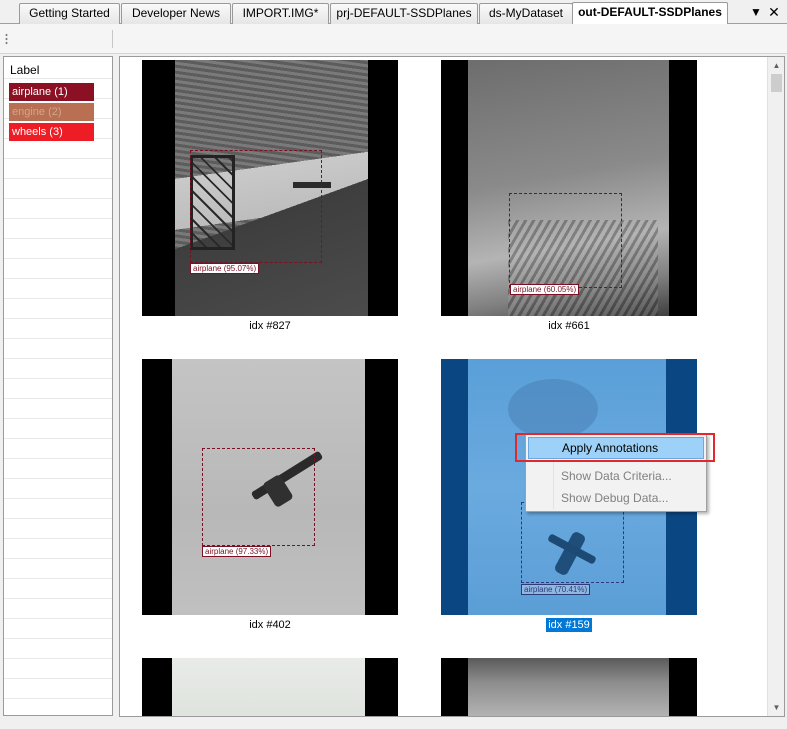 This screenshot has height=729, width=787. I want to click on scrollbar-thumb, so click(776, 83).